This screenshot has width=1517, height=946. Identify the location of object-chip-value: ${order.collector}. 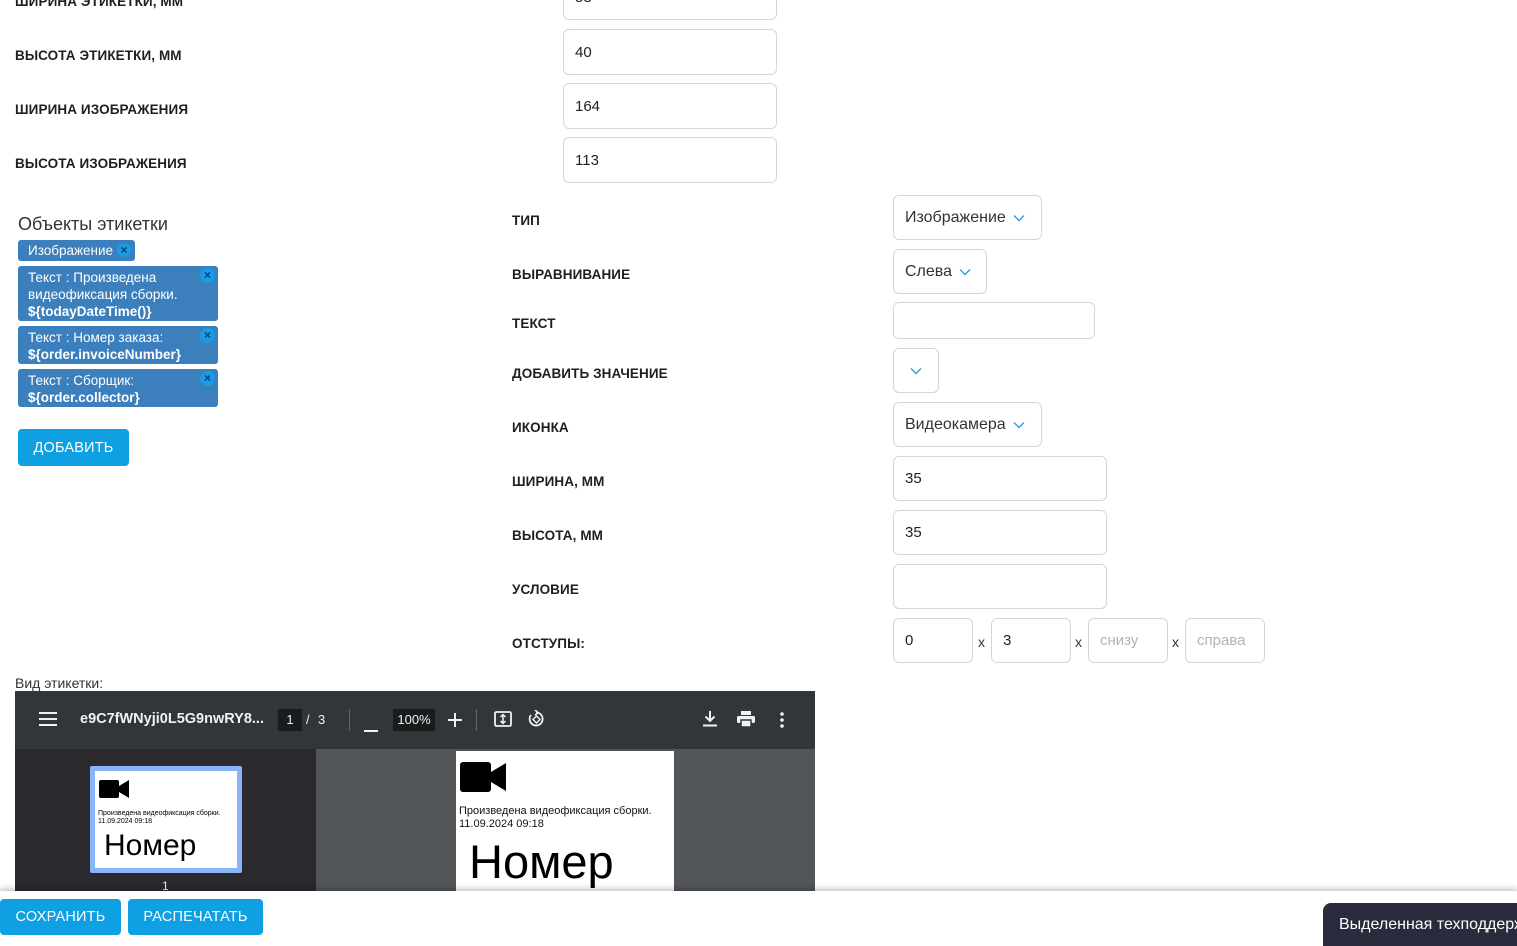
(84, 397).